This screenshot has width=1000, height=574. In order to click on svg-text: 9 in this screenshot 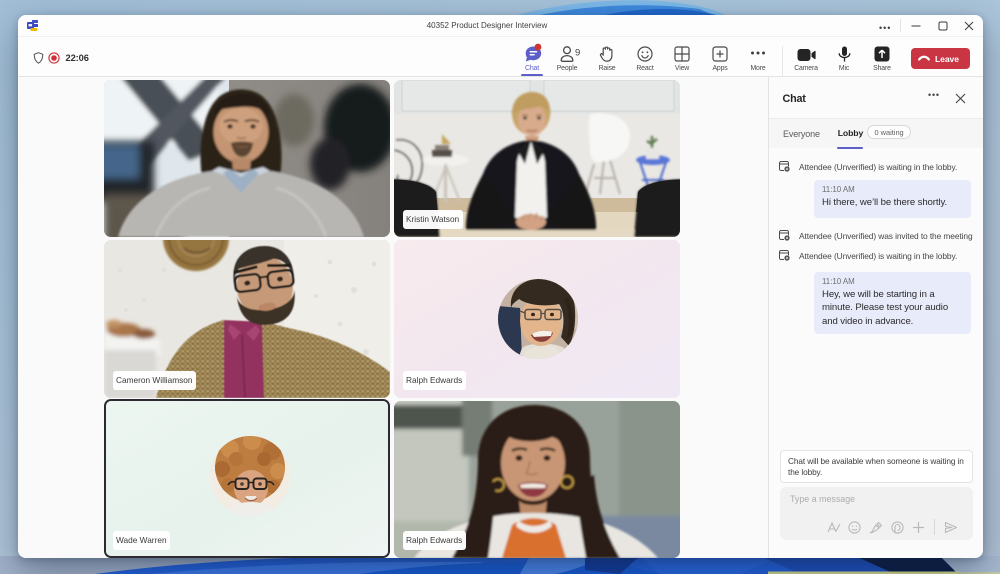, I will do `click(577, 53)`.